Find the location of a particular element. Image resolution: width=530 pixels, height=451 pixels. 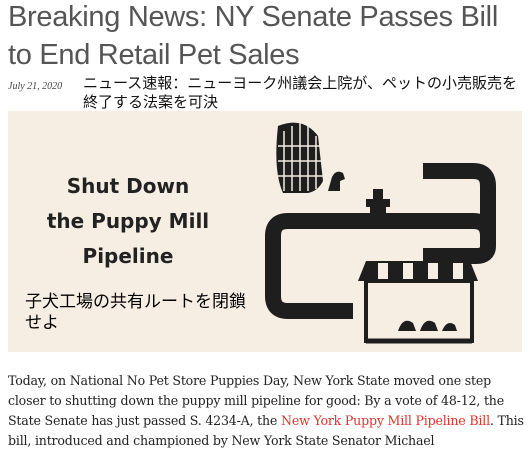

pet-store-icon is located at coordinates (418, 302).